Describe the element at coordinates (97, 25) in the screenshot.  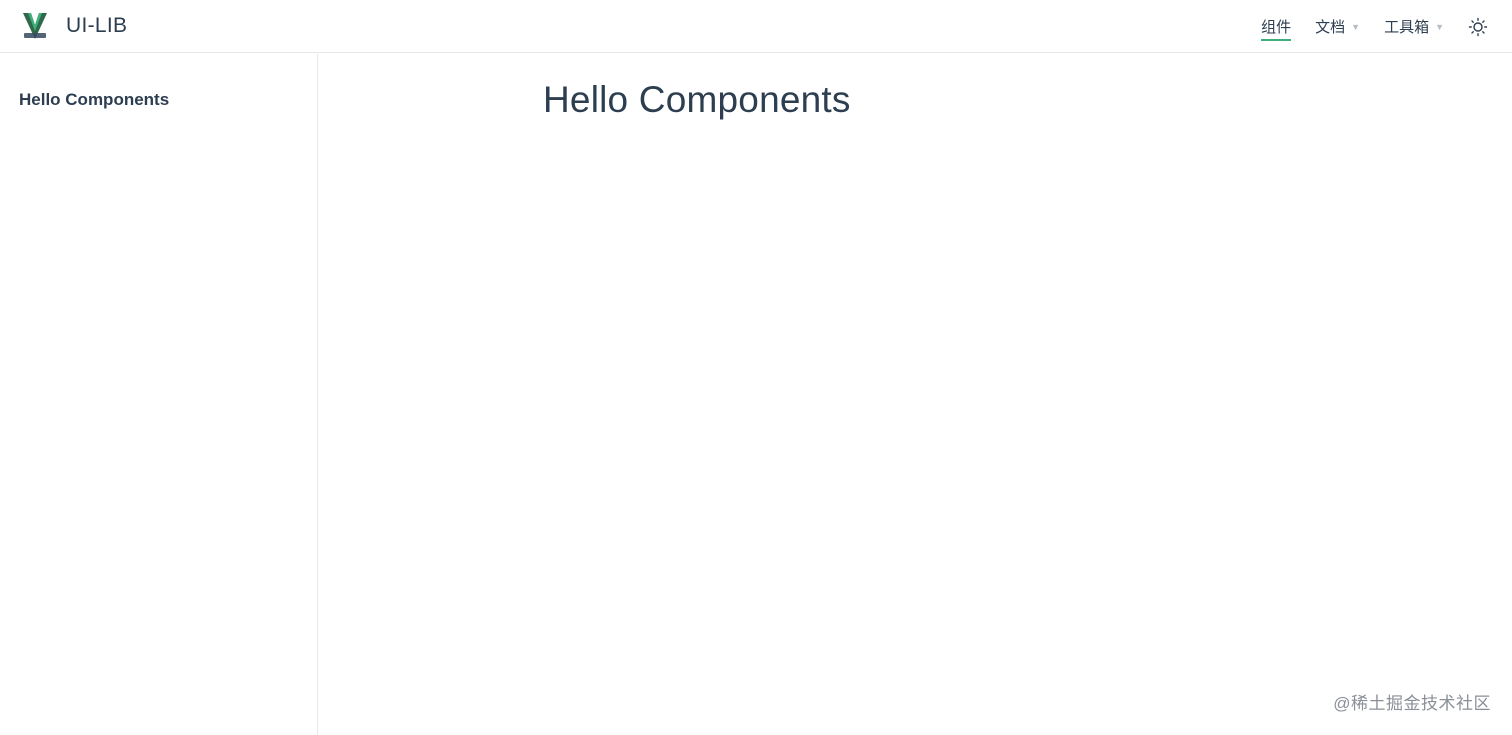
I see `app-title: UI-LIB` at that location.